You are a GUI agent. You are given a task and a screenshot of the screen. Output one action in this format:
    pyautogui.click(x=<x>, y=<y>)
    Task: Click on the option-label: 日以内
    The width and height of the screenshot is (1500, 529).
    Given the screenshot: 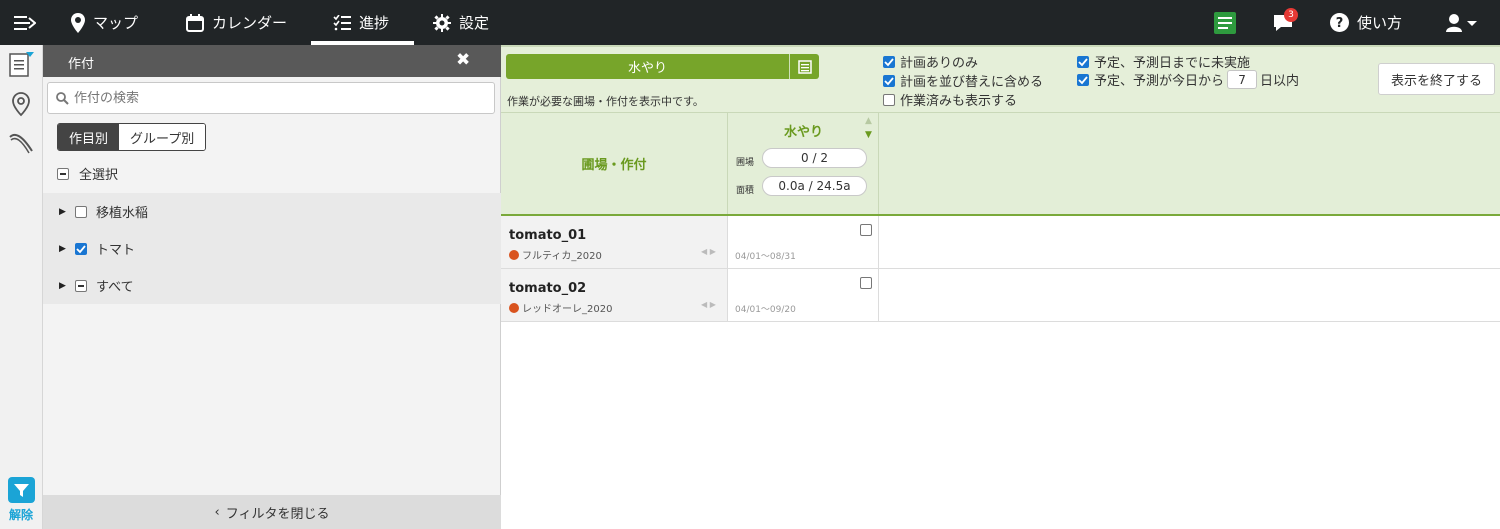 What is the action you would take?
    pyautogui.click(x=1280, y=81)
    